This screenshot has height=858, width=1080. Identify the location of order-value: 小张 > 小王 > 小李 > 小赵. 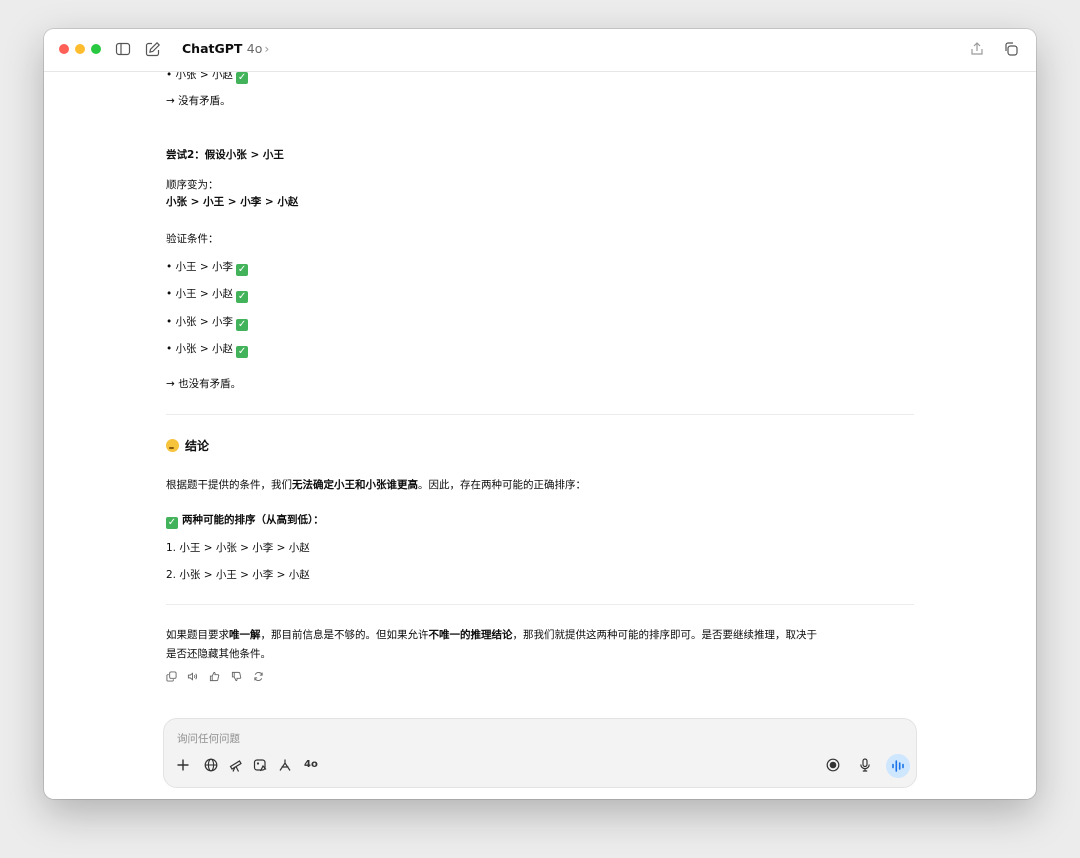
(232, 202).